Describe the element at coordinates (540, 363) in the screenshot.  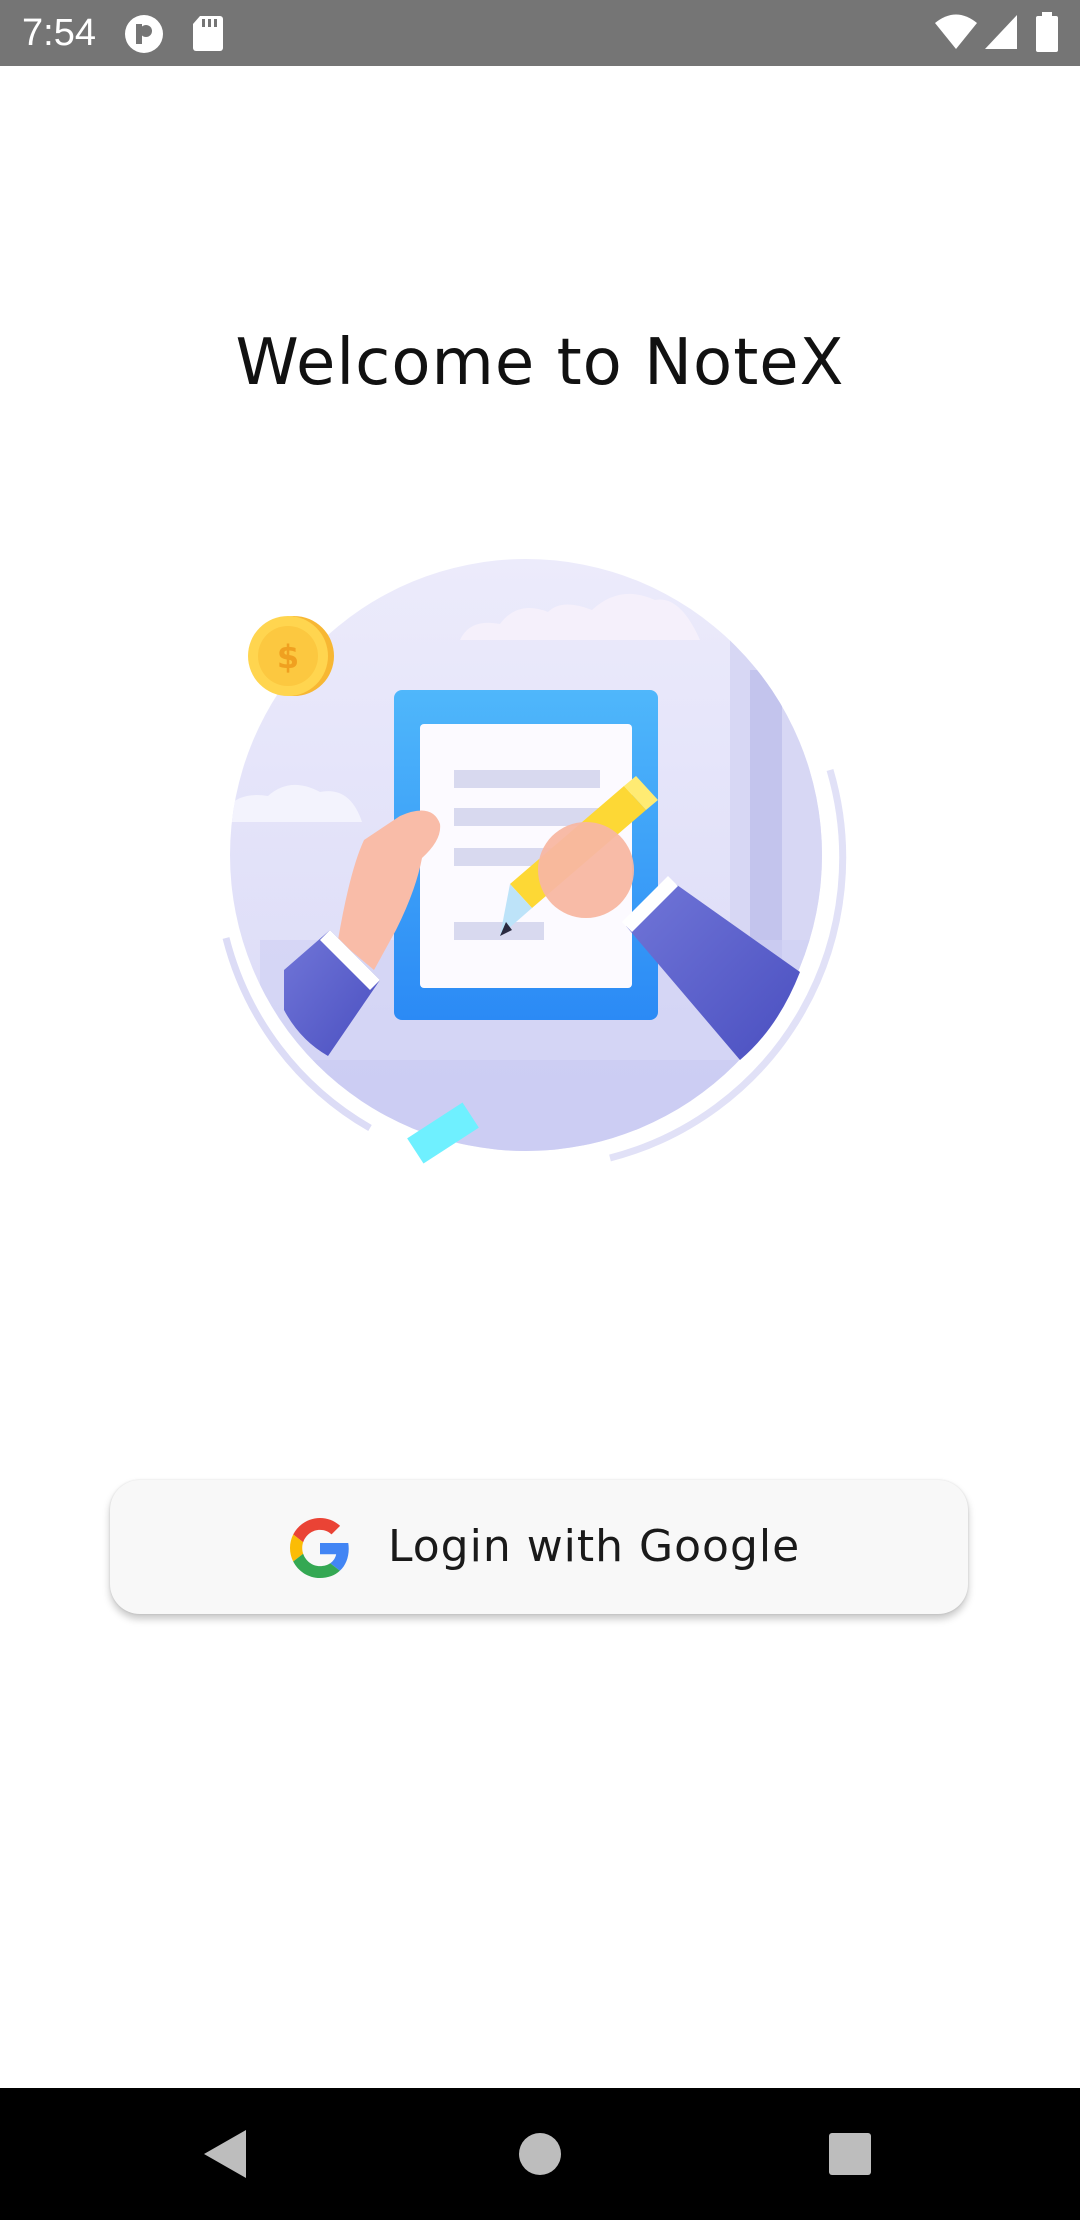
I see `welcome-title: Welcome to NoteX` at that location.